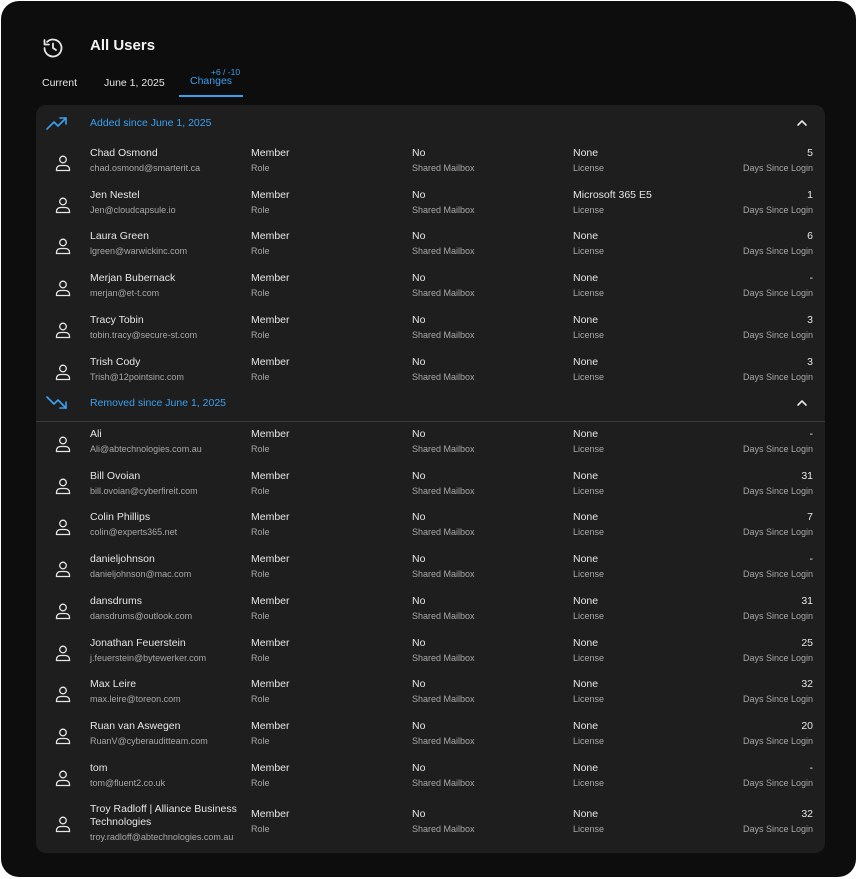 The width and height of the screenshot is (858, 879). Describe the element at coordinates (807, 475) in the screenshot. I see `days-since-login-value: 31` at that location.